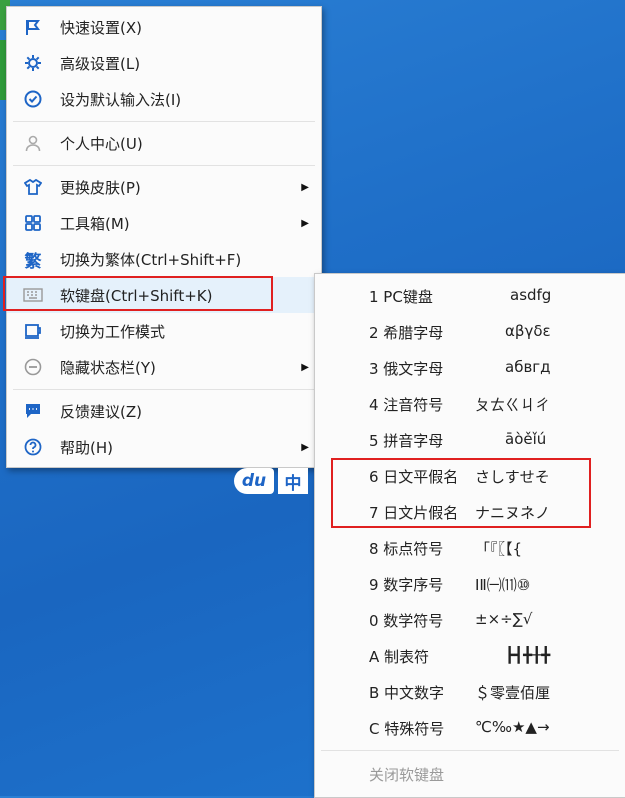  I want to click on softkb-item-russian: 3 俄文字母 абвгд, so click(470, 368).